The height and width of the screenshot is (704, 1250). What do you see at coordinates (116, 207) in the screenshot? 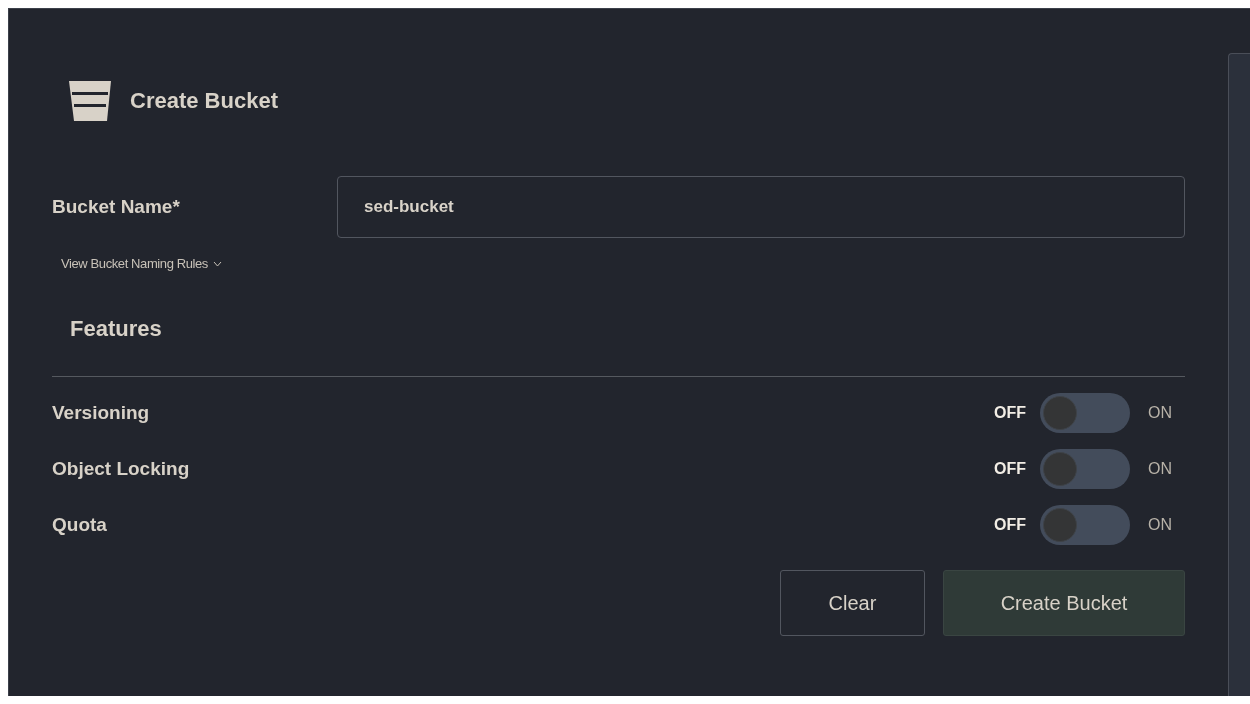
I see `field-label: Bucket Name*` at bounding box center [116, 207].